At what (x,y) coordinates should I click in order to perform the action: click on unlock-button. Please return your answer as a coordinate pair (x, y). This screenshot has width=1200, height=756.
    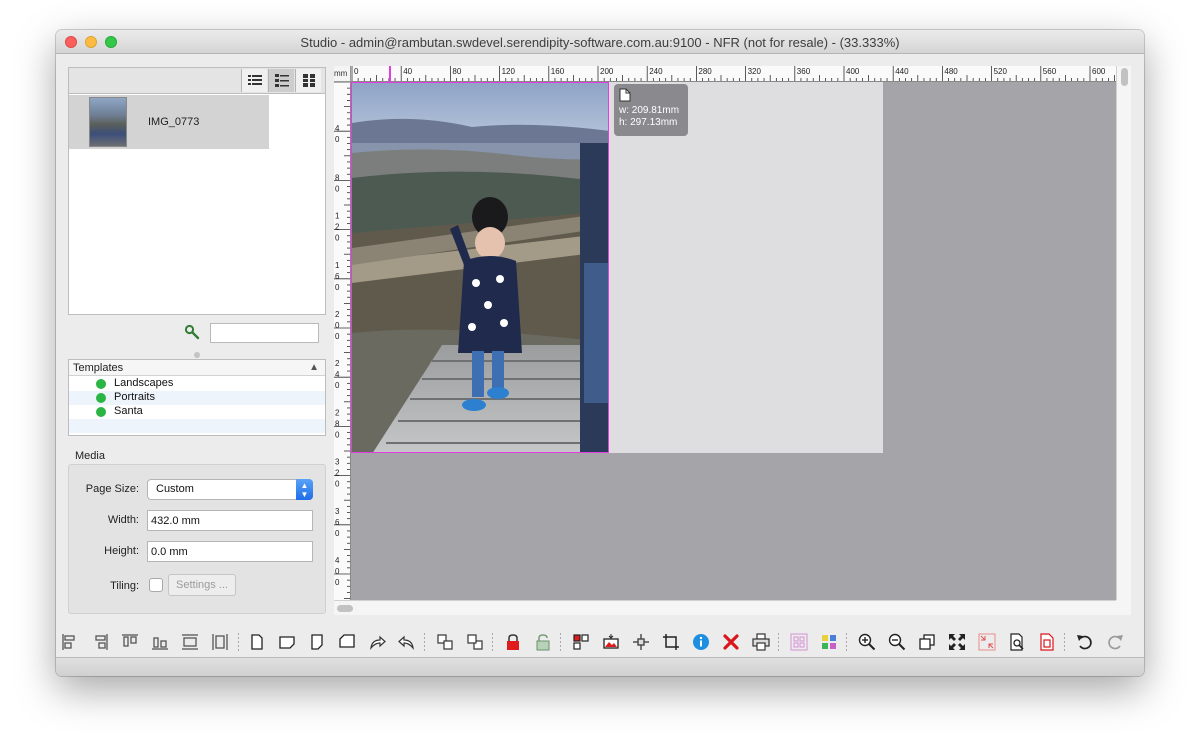
    Looking at the image, I should click on (543, 642).